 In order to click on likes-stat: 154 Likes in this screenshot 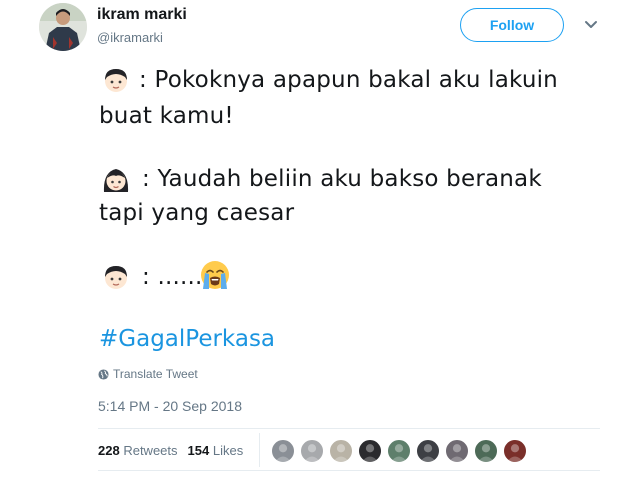, I will do `click(216, 450)`.